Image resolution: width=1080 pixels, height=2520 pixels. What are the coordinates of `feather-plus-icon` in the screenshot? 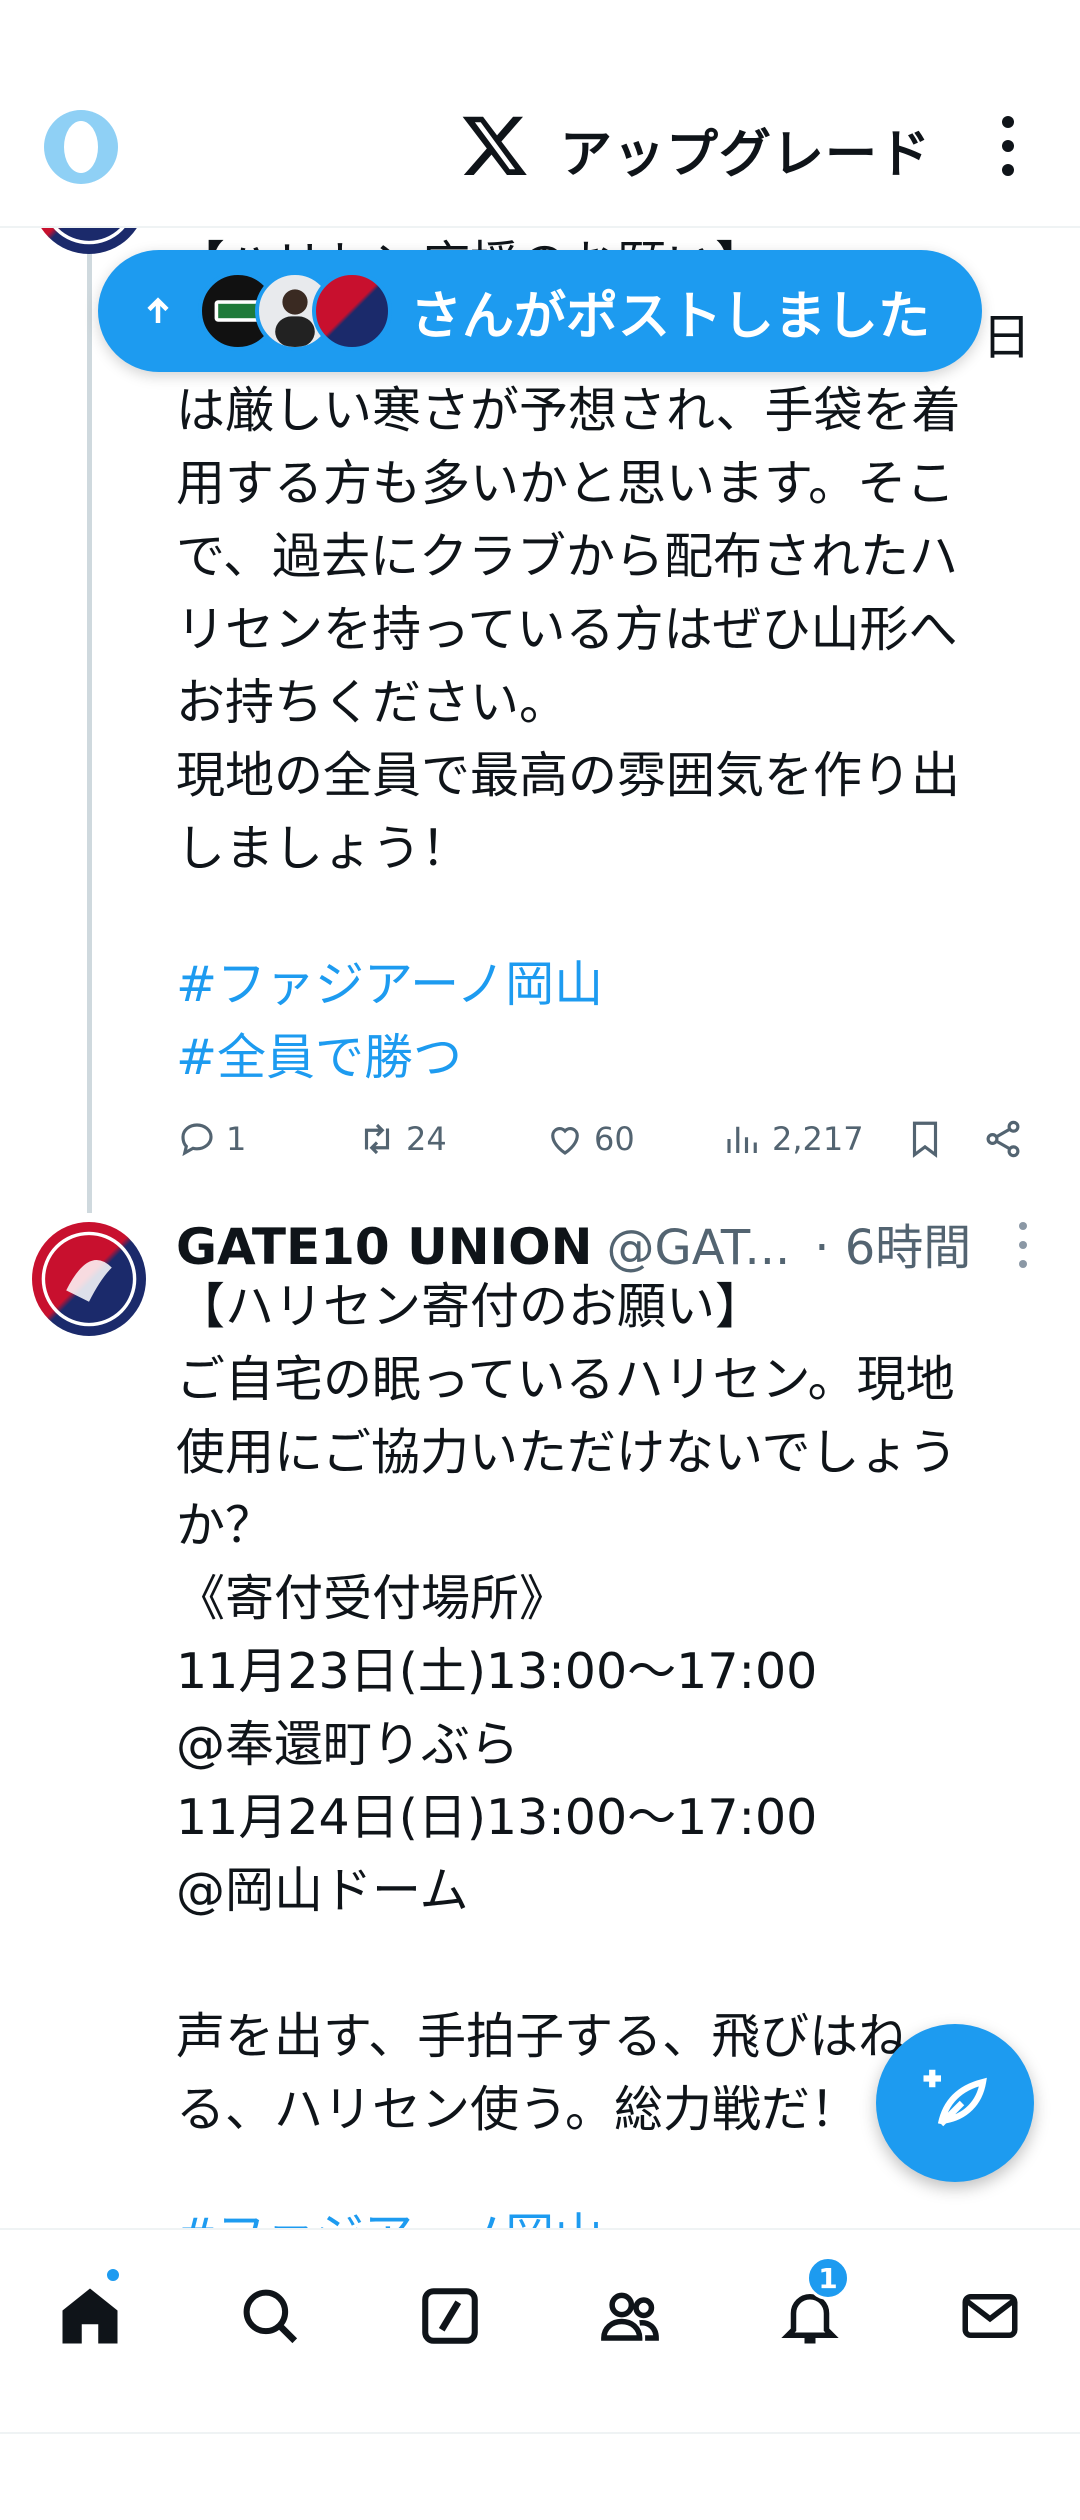 It's located at (955, 2098).